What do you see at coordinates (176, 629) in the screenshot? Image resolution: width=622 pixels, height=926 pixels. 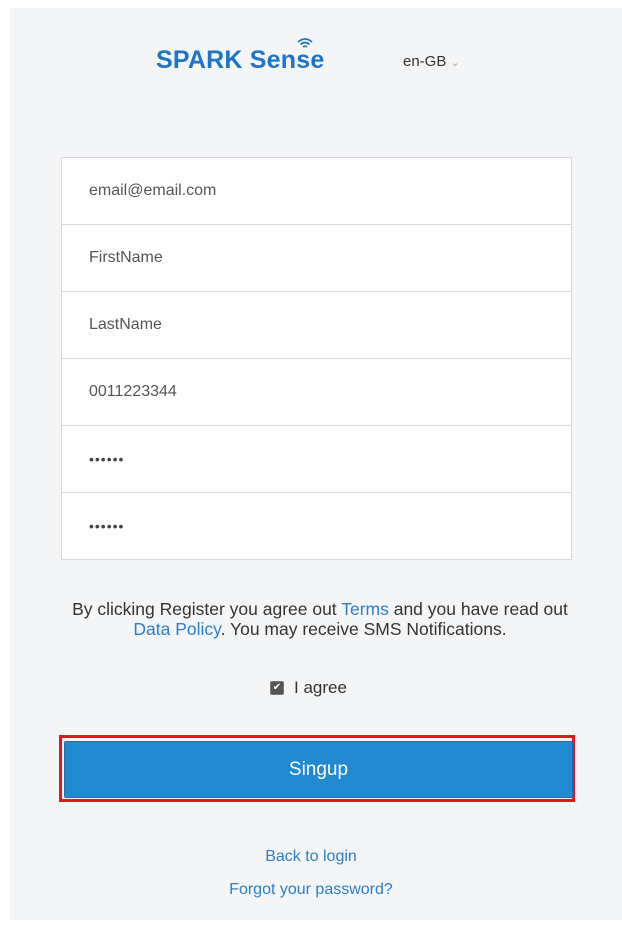 I see `data-policy-link: Data Policy` at bounding box center [176, 629].